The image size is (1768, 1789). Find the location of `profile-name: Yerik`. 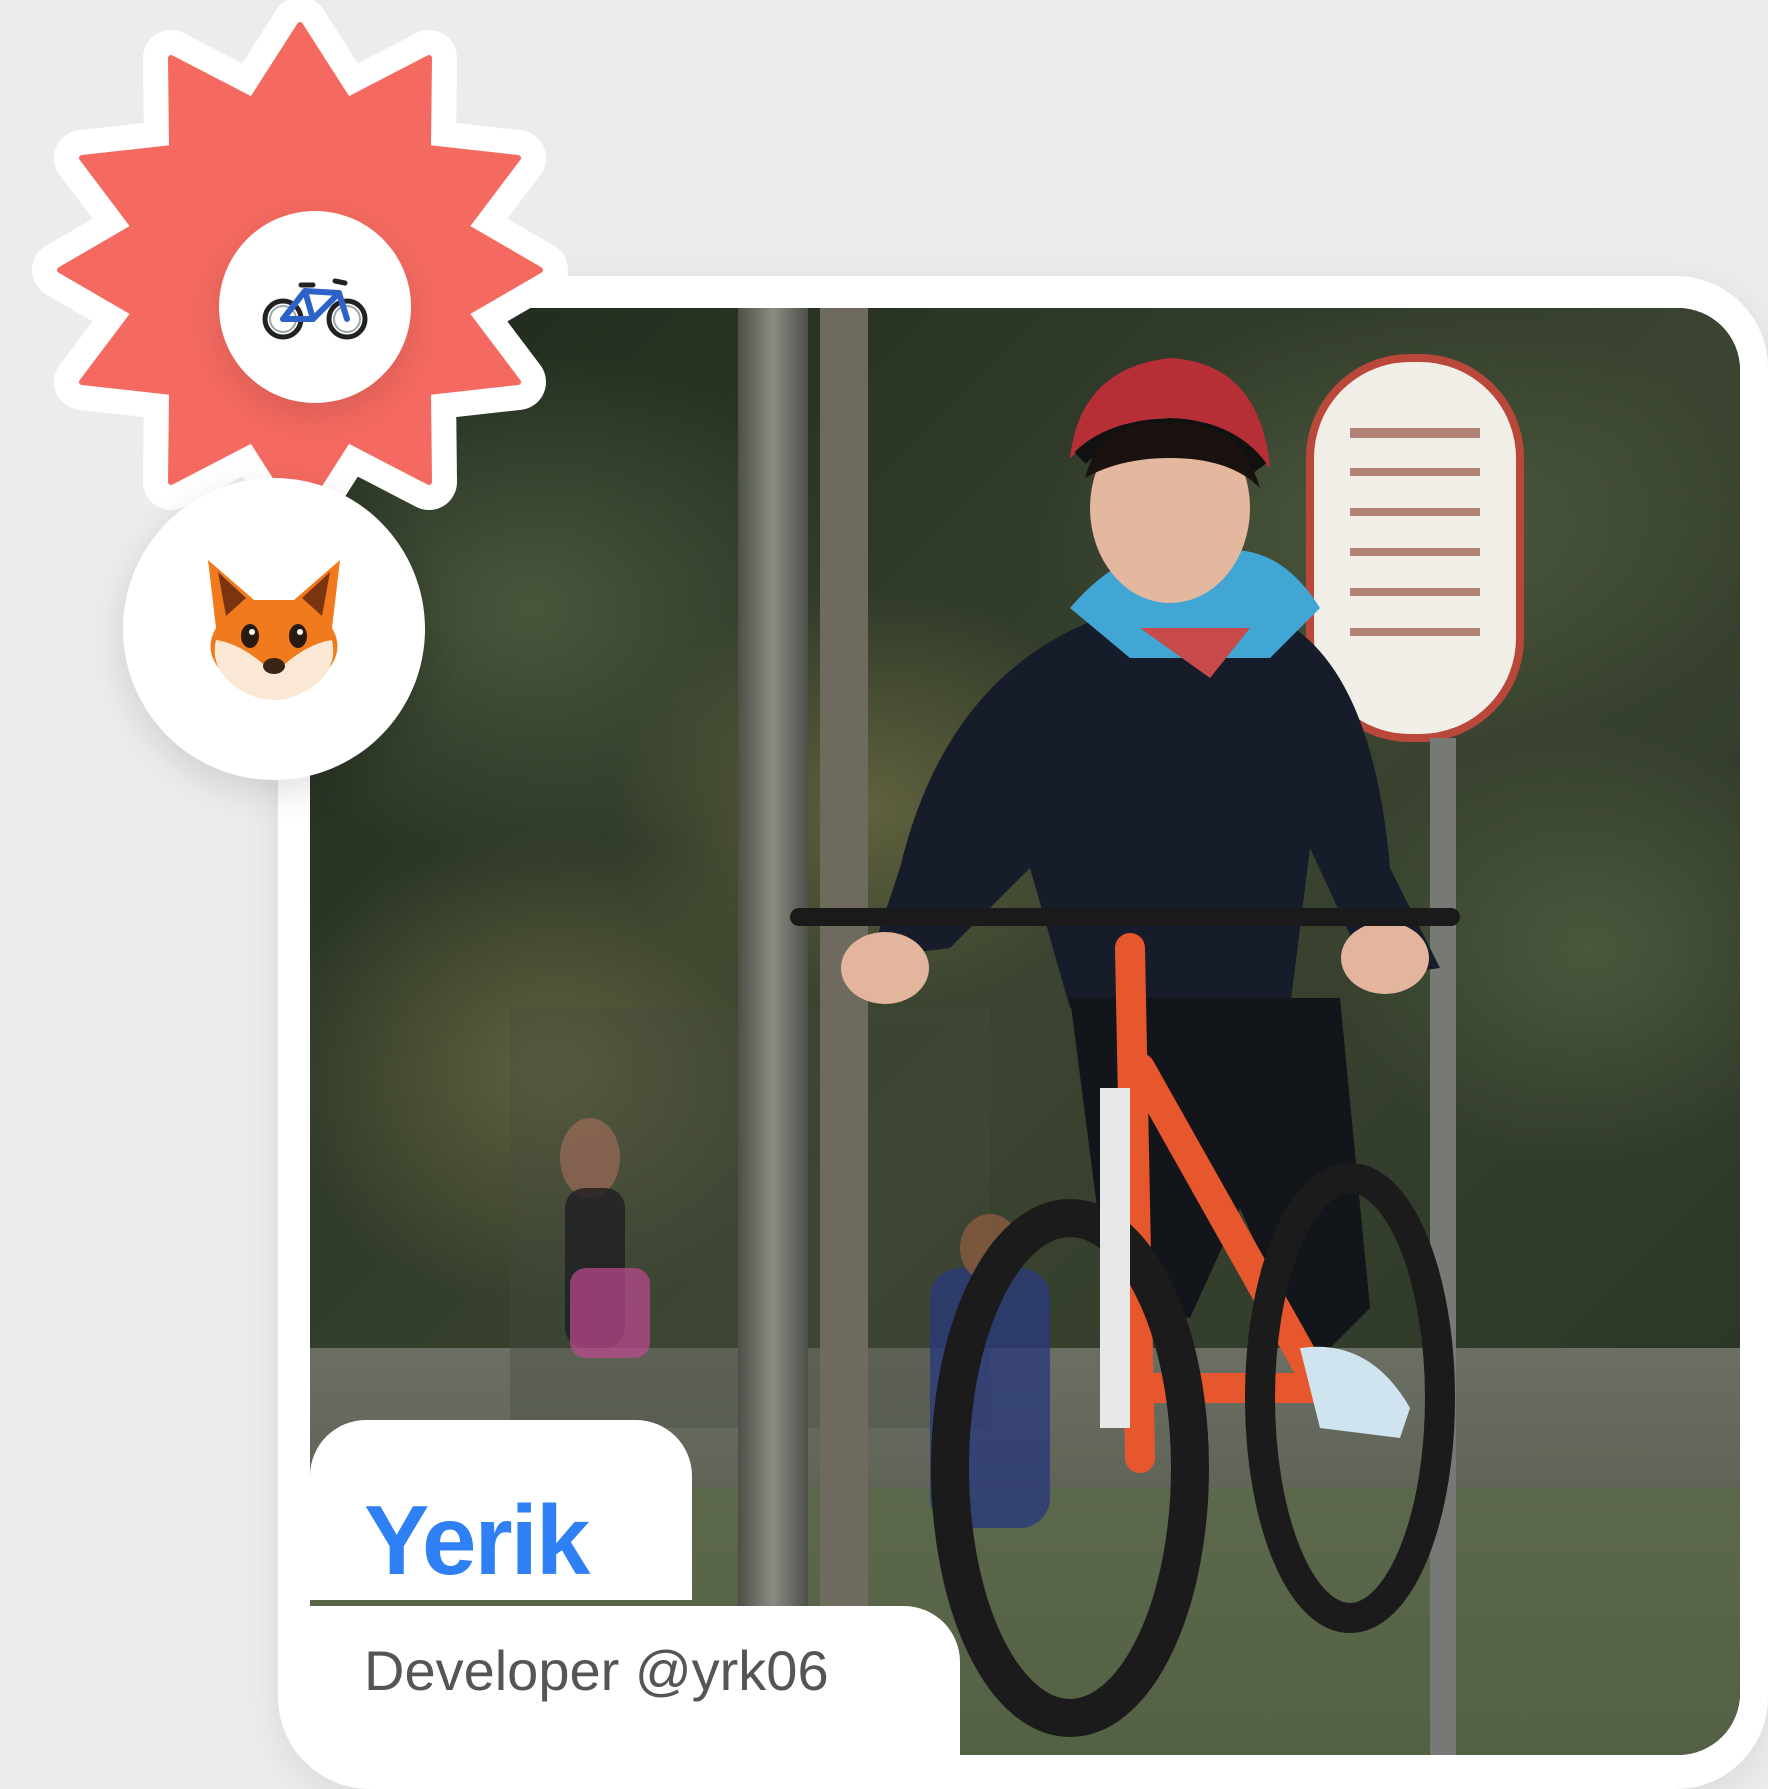

profile-name: Yerik is located at coordinates (477, 1540).